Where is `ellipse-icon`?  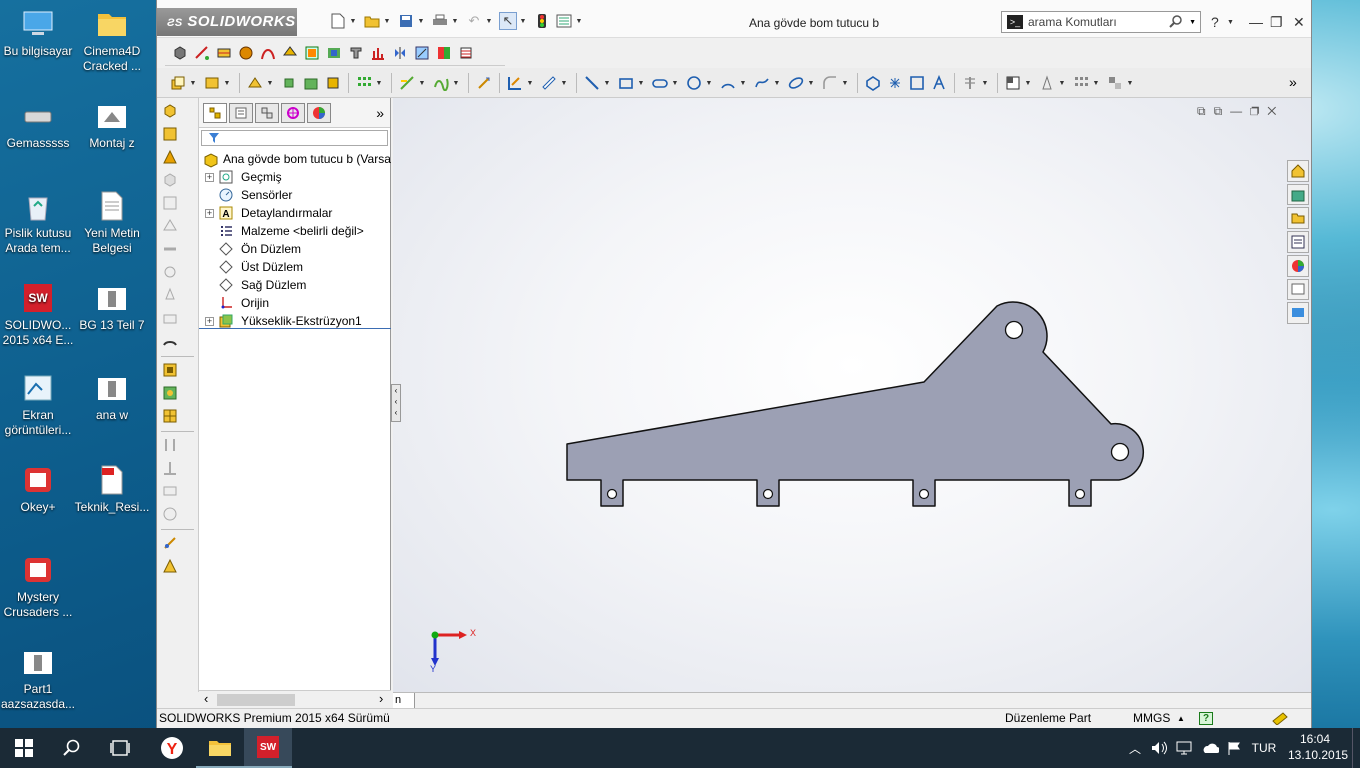
ellipse-icon is located at coordinates (796, 83).